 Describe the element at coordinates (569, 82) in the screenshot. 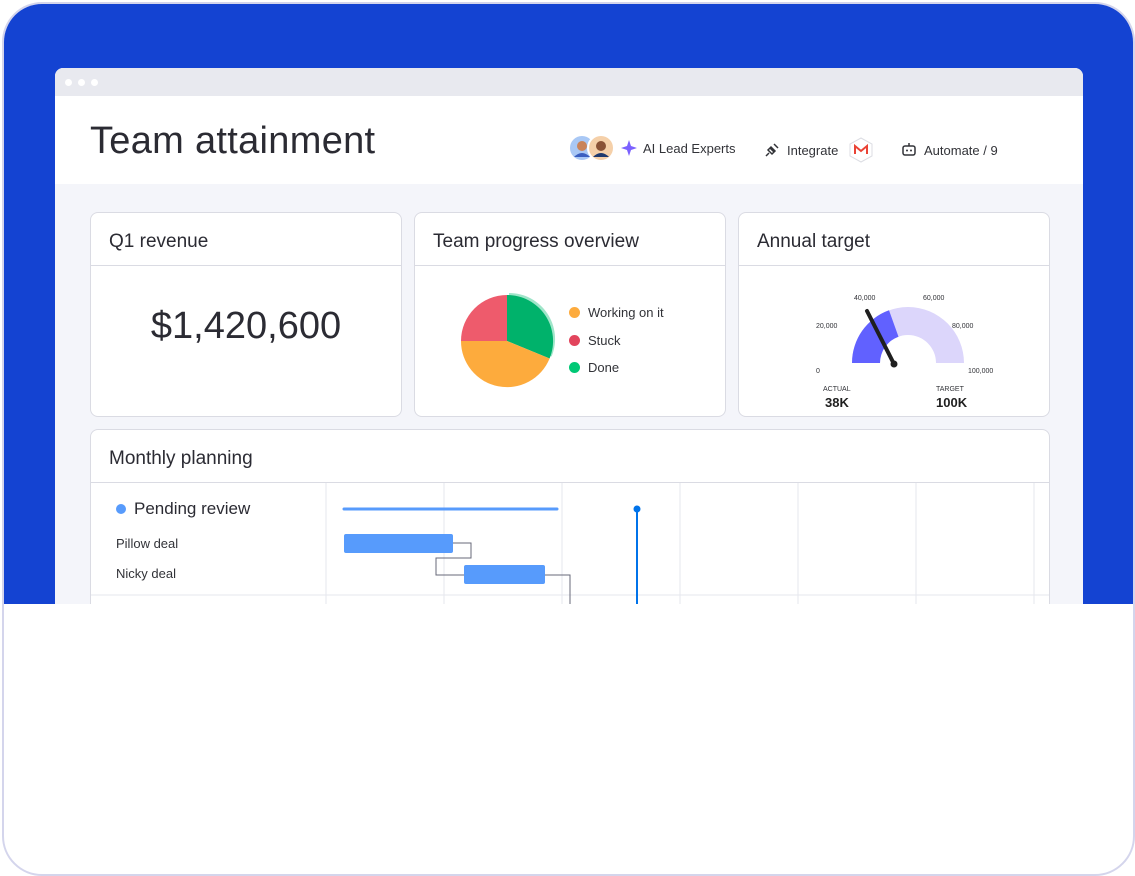

I see `window-chrome` at that location.